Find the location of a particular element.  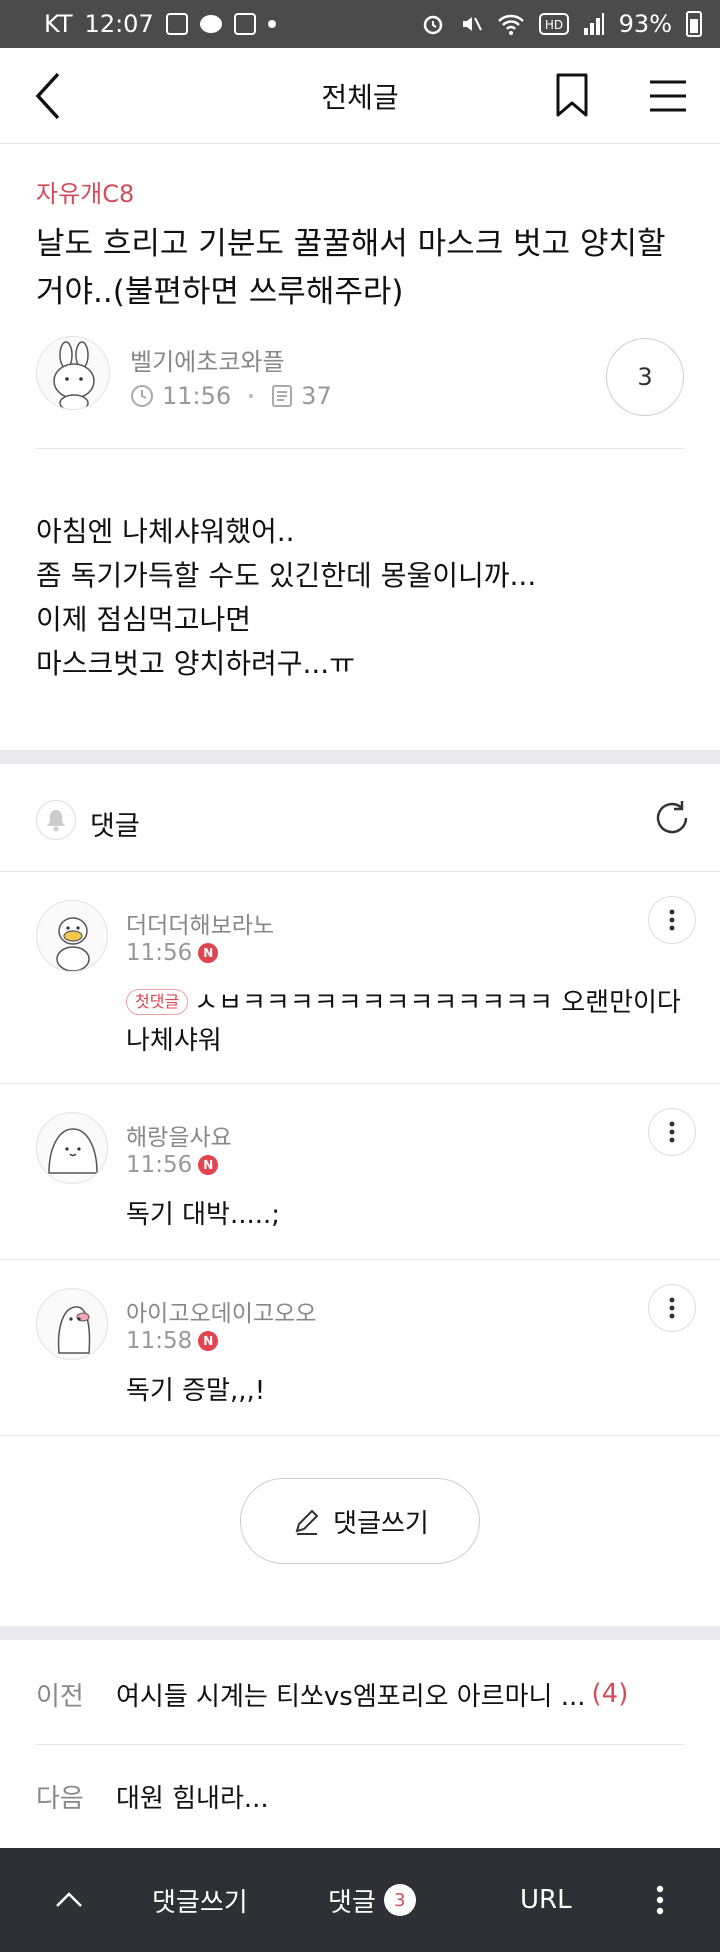

url-label: URL is located at coordinates (546, 1900).